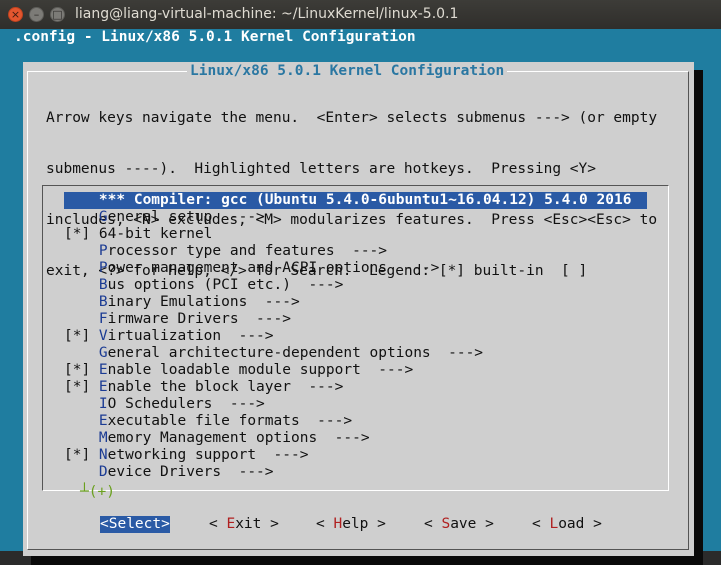 The height and width of the screenshot is (565, 721). I want to click on menu-item-label: xecutable file formats --->, so click(230, 421).